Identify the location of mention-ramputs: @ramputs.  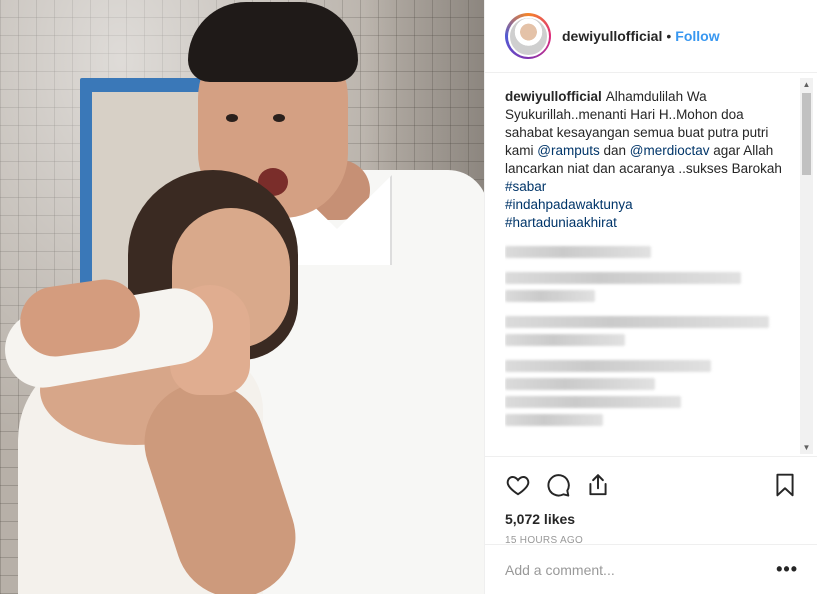
(568, 150).